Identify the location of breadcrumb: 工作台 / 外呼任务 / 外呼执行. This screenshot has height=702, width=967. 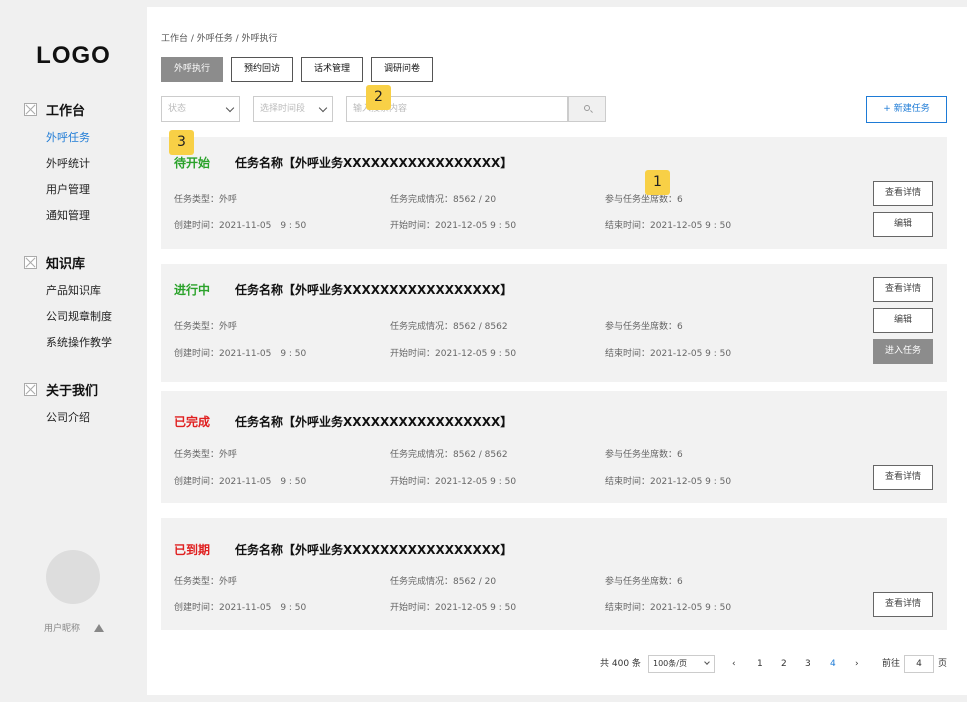
(219, 39).